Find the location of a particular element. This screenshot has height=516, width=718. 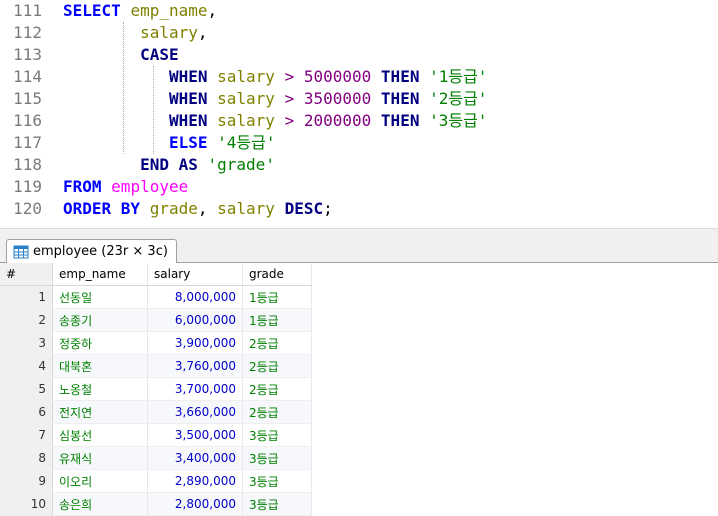

table-row: 10 송은희 2,800,000 3등급 is located at coordinates (156, 504).